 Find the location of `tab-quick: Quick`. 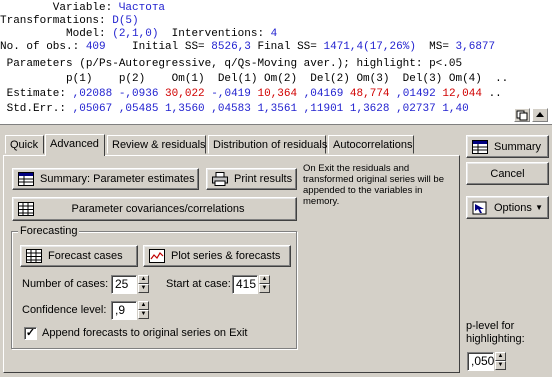

tab-quick: Quick is located at coordinates (24, 144).